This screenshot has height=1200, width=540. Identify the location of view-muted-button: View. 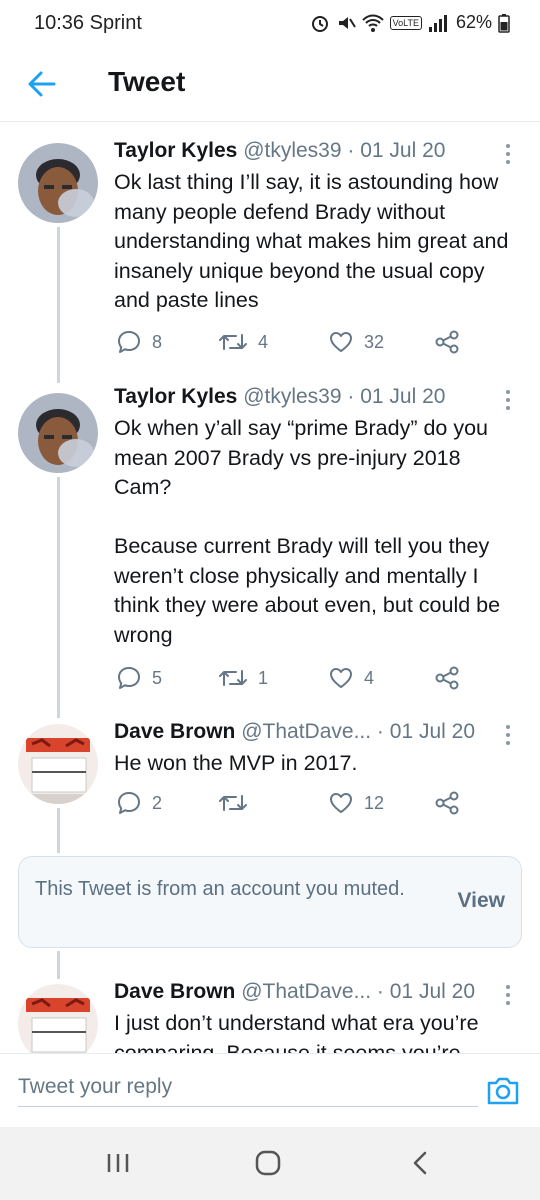
(481, 901).